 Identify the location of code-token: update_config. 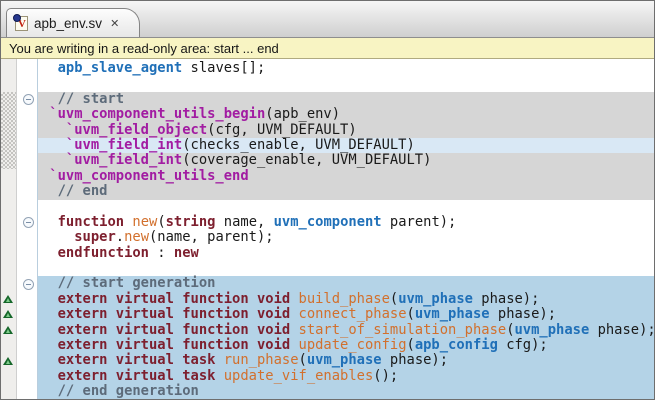
(352, 345).